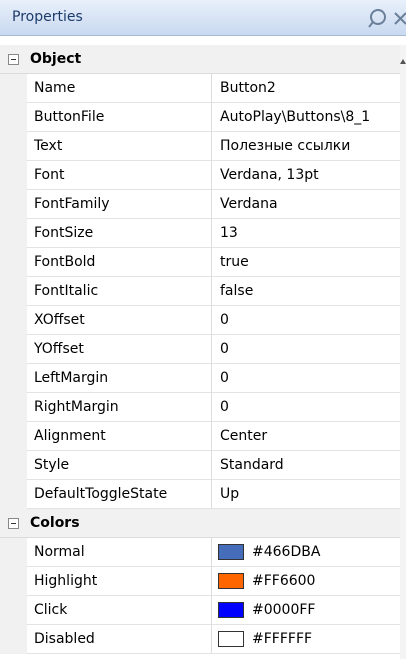  What do you see at coordinates (119, 552) in the screenshot?
I see `property-name: Normal` at bounding box center [119, 552].